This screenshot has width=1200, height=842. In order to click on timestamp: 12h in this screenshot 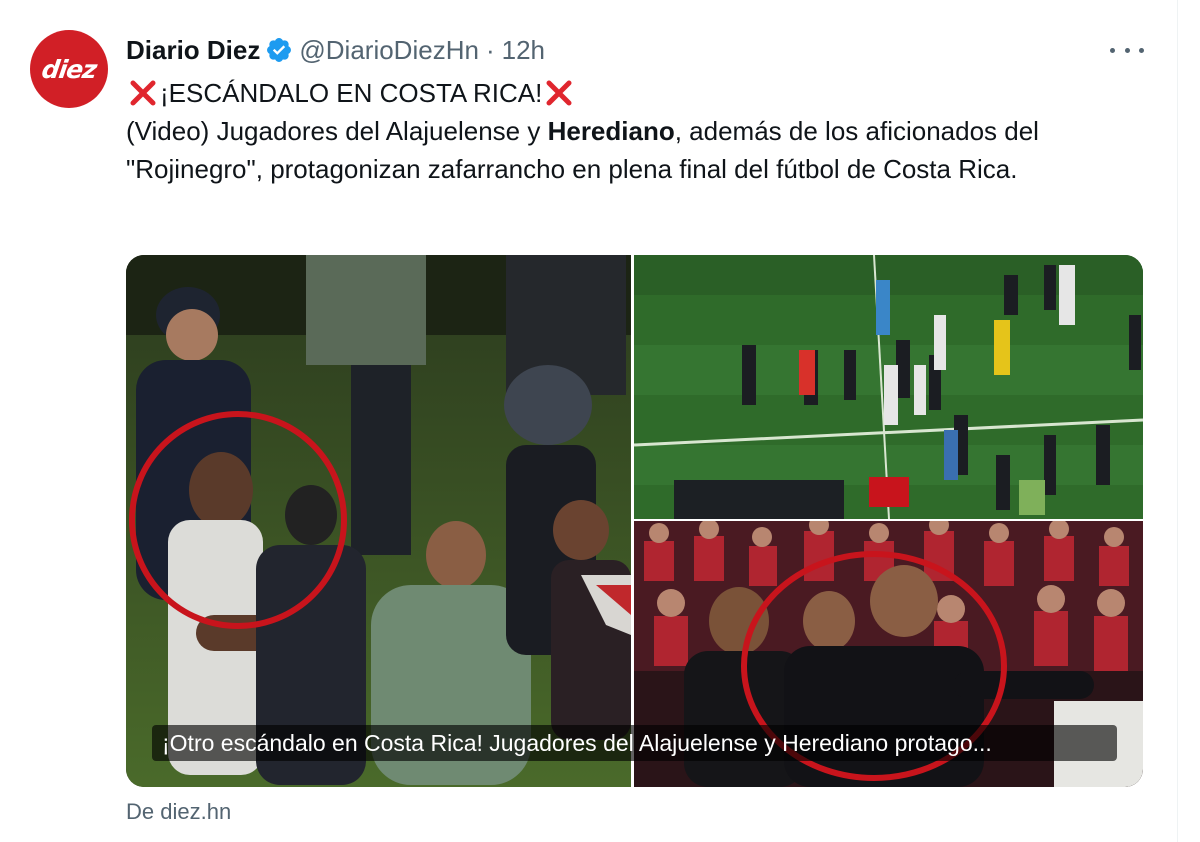, I will do `click(523, 50)`.